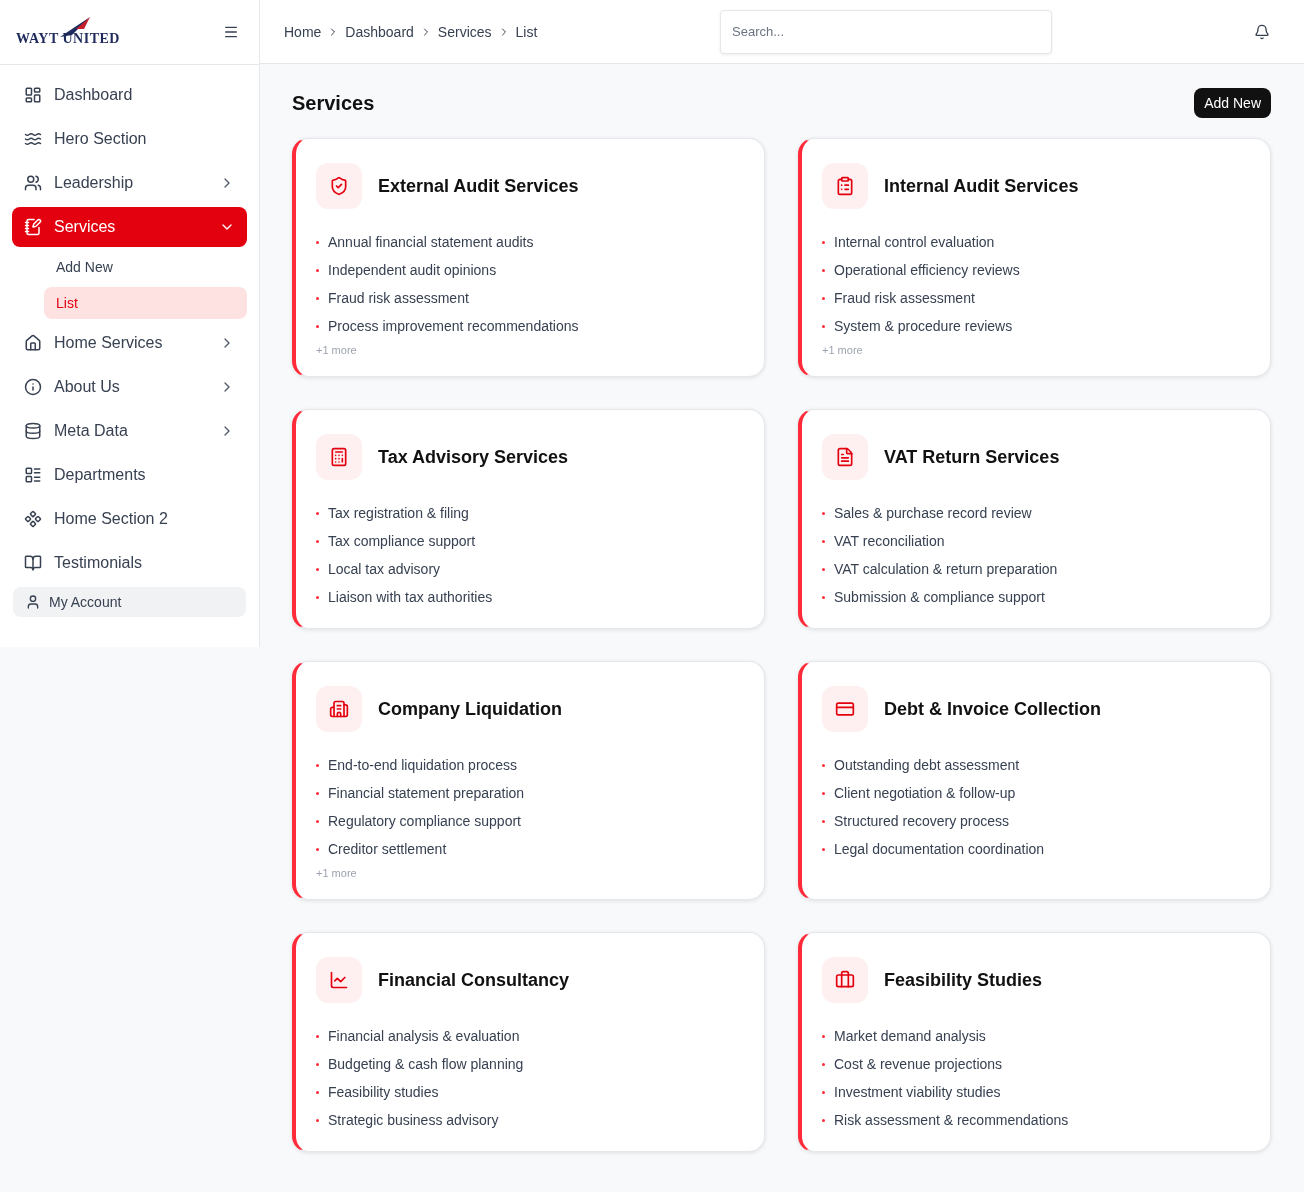  I want to click on service-point: Independent audit opinions, so click(412, 270).